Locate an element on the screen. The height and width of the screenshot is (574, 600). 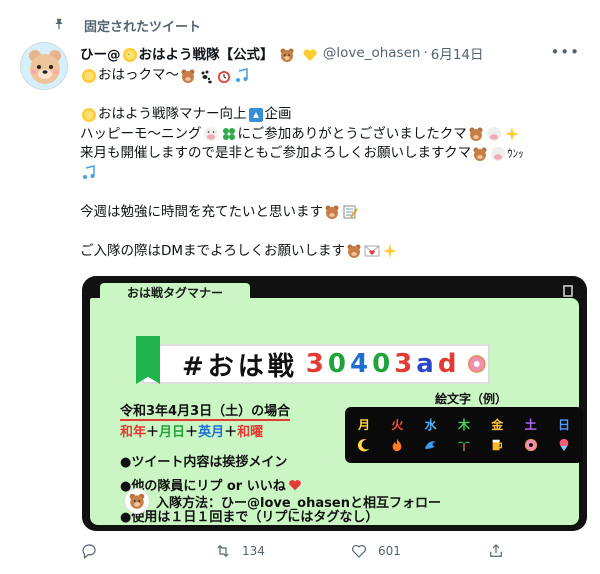
pin-icon is located at coordinates (59, 24).